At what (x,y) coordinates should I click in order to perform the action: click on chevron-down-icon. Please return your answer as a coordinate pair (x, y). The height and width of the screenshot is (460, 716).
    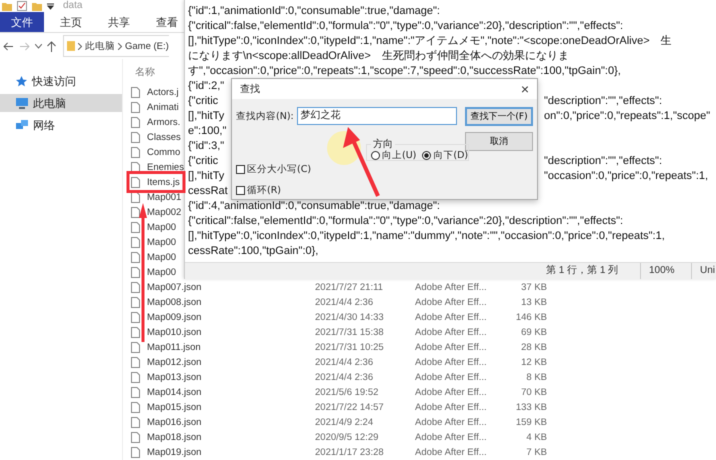
    Looking at the image, I should click on (38, 46).